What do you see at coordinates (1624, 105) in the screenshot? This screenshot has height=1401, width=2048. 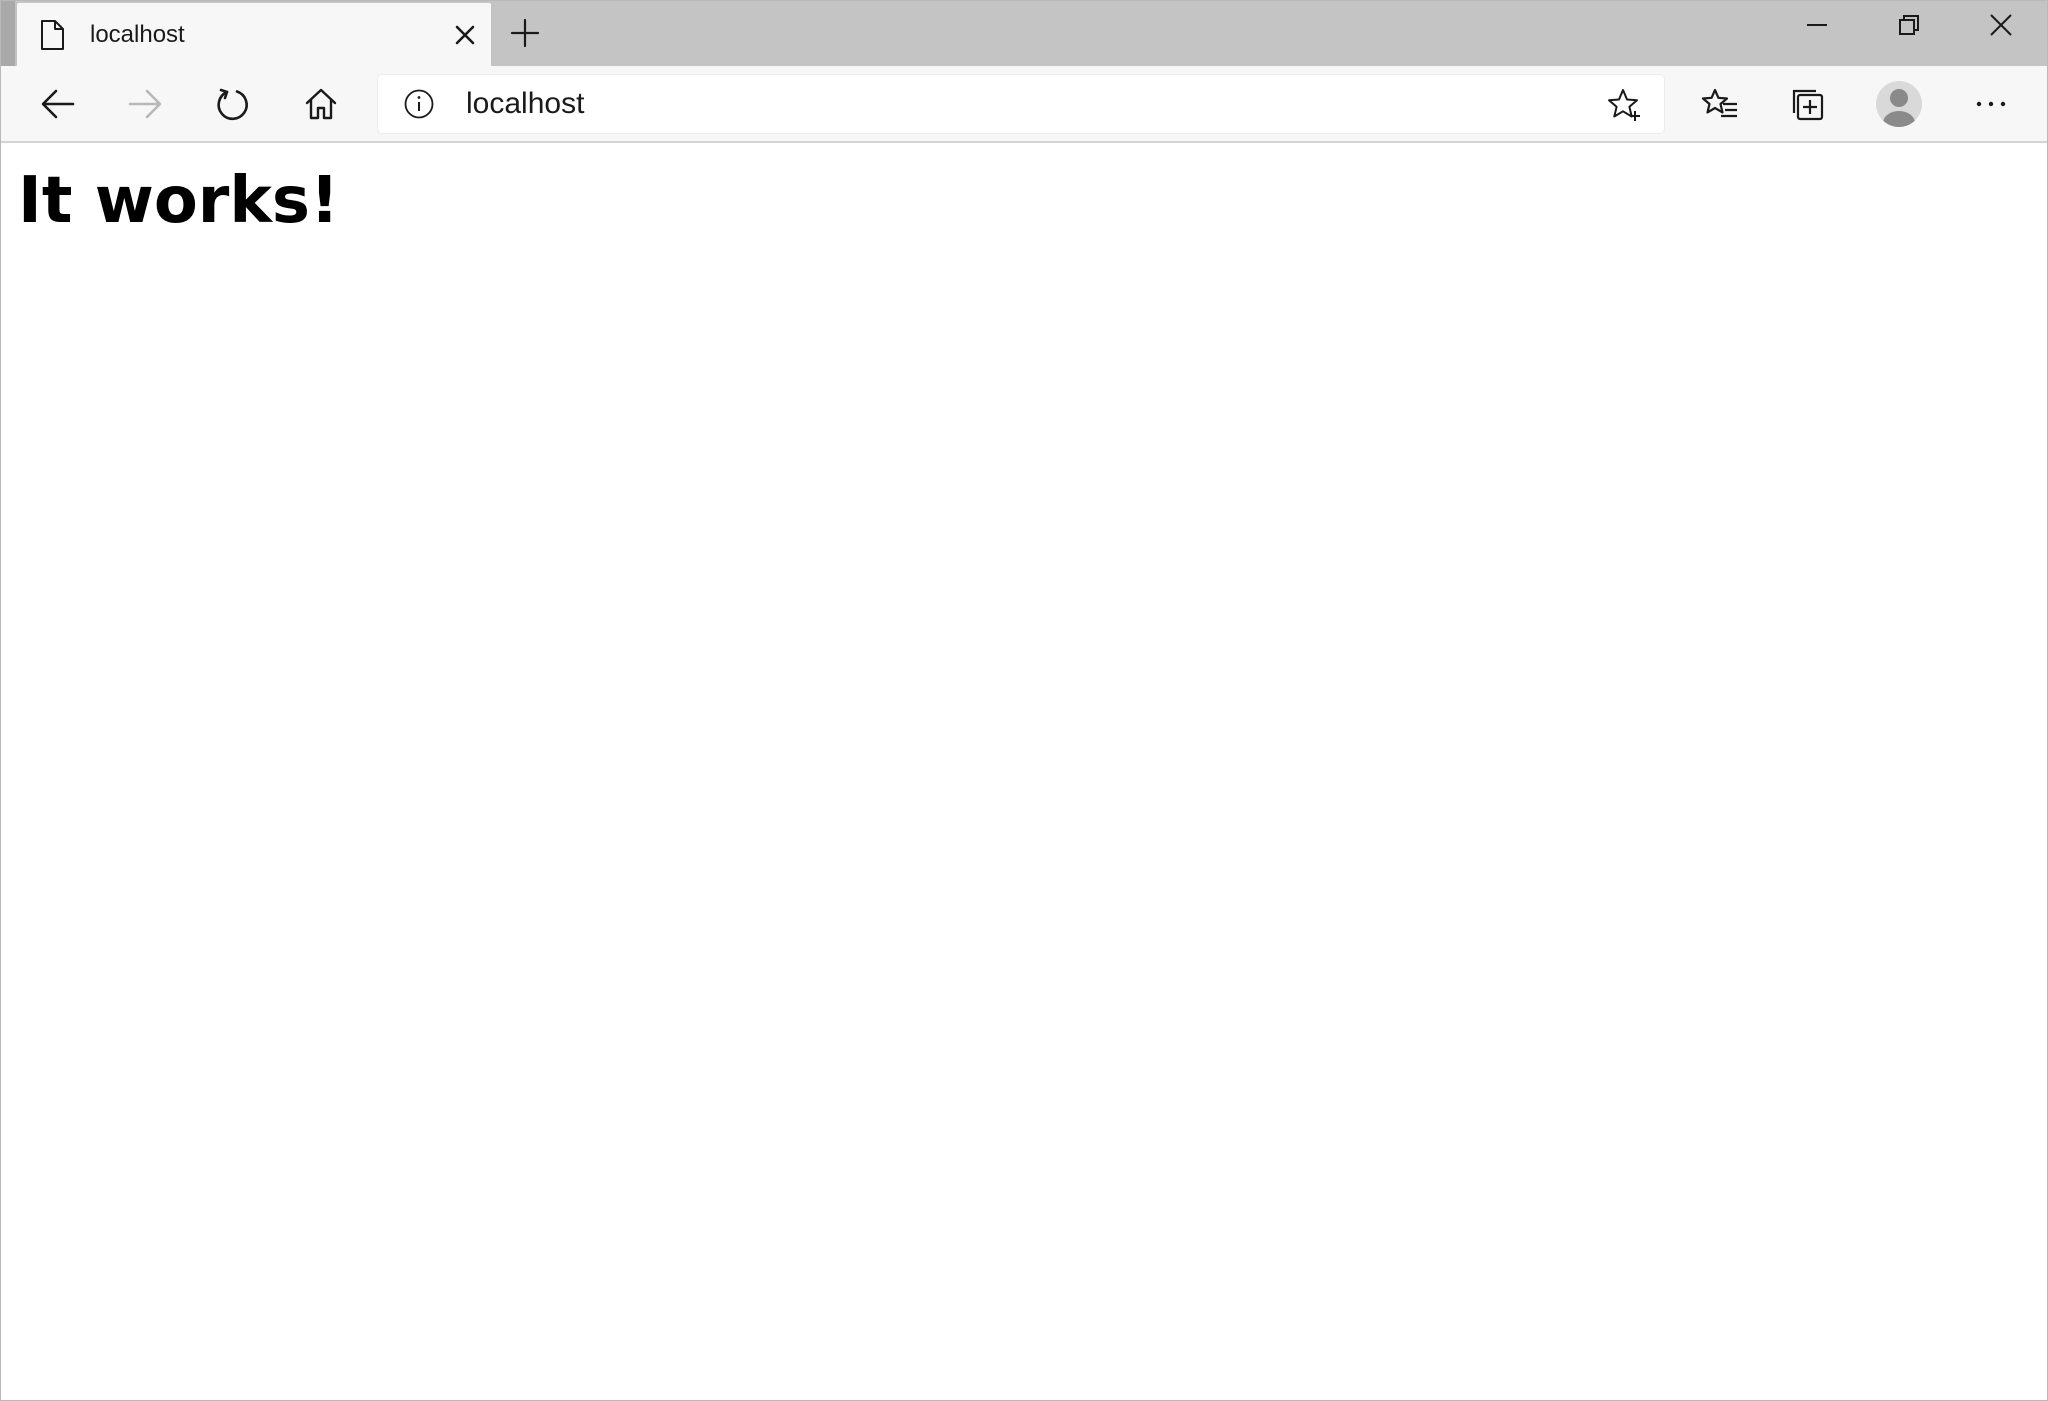 I see `star-add-icon` at bounding box center [1624, 105].